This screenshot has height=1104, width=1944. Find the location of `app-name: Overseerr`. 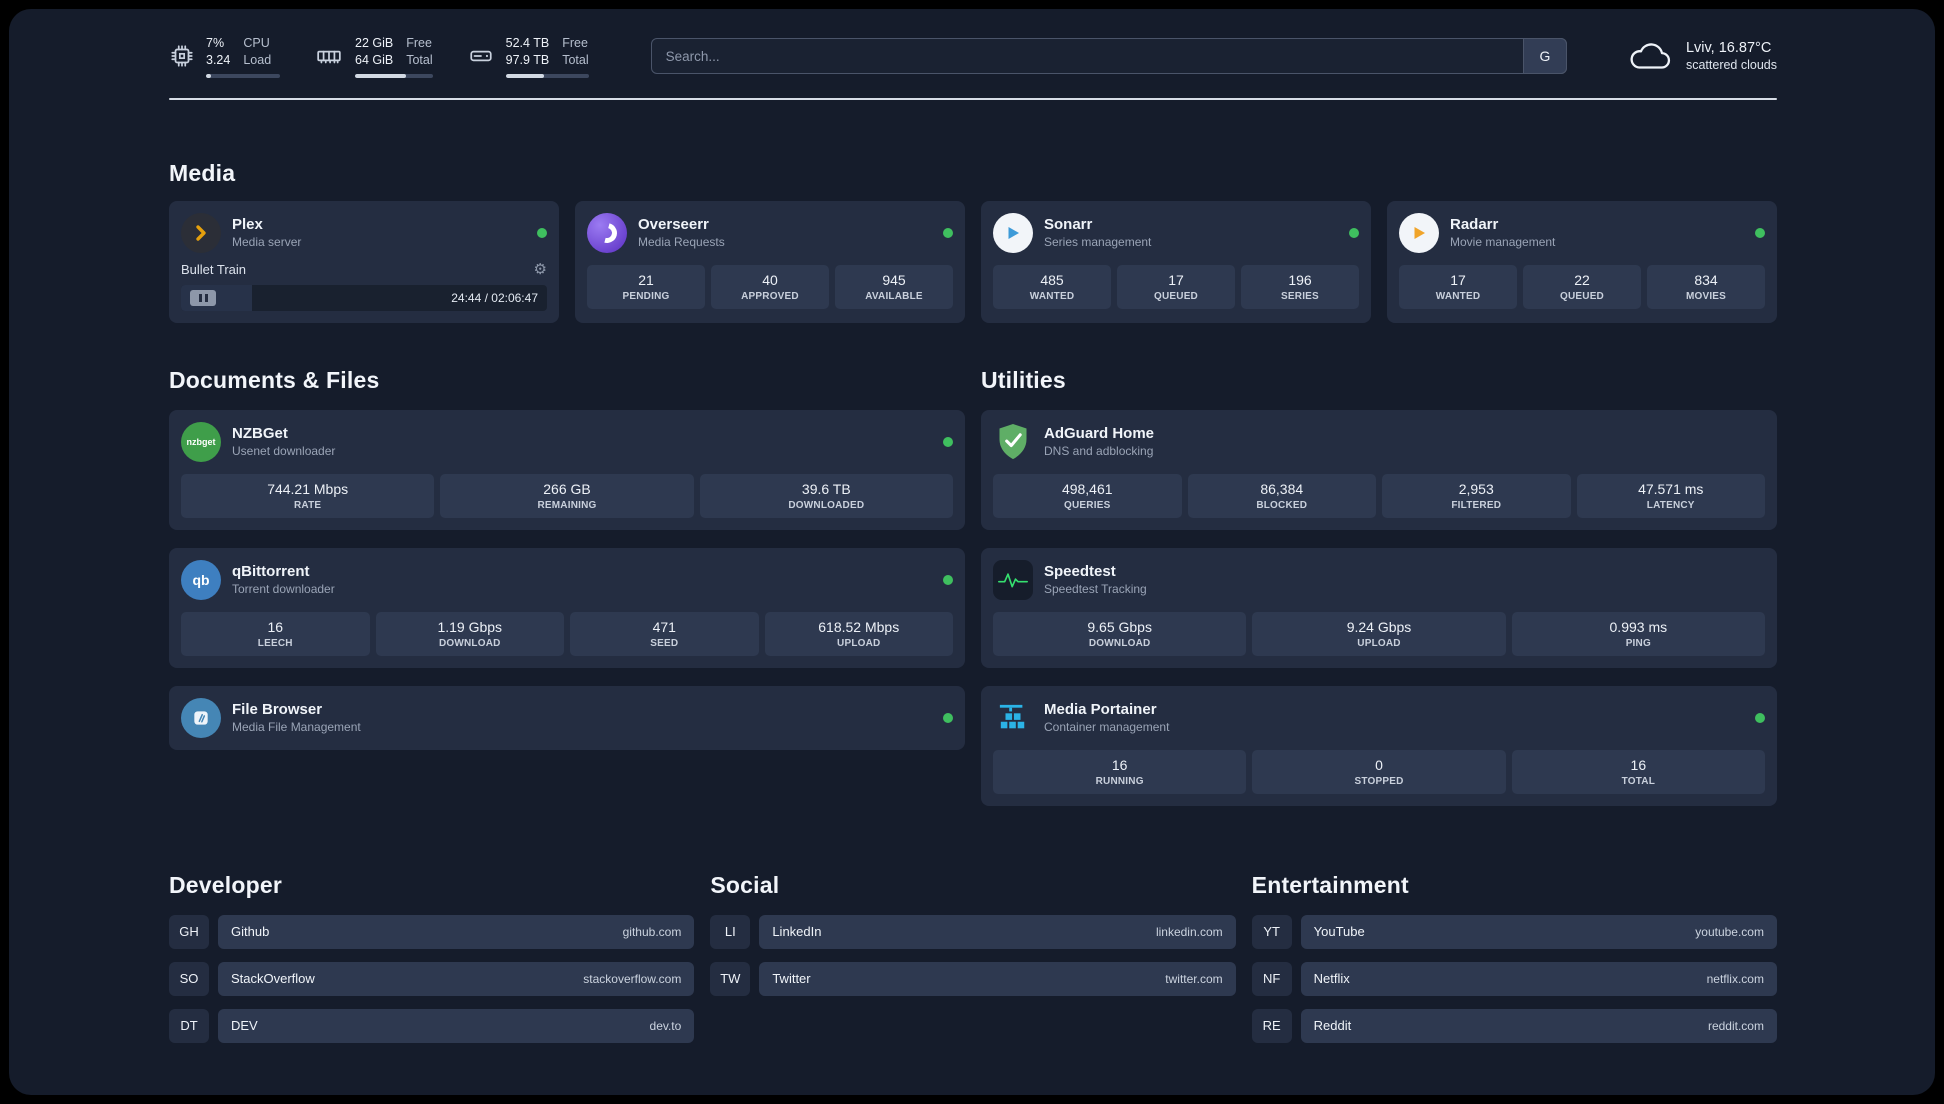

app-name: Overseerr is located at coordinates (673, 224).